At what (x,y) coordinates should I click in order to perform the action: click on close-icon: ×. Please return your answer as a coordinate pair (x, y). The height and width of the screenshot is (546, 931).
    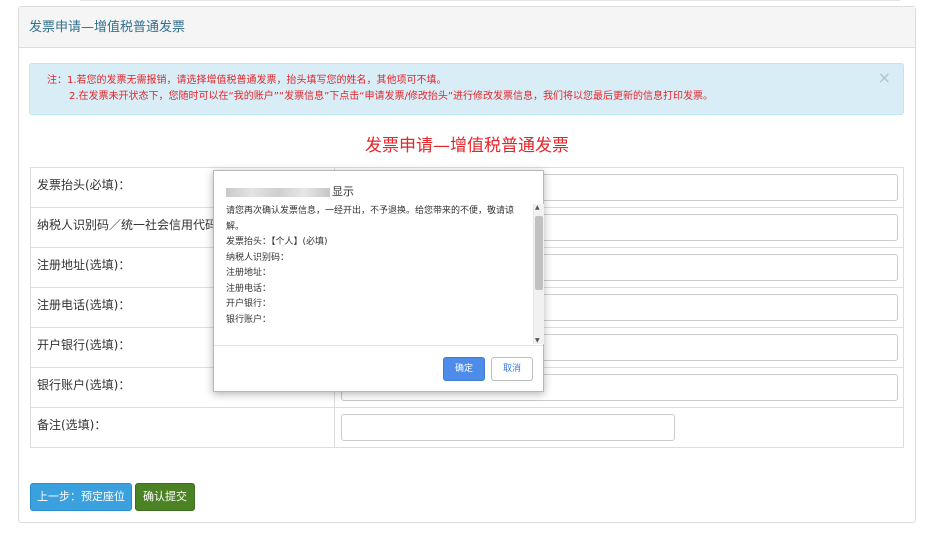
    Looking at the image, I should click on (884, 78).